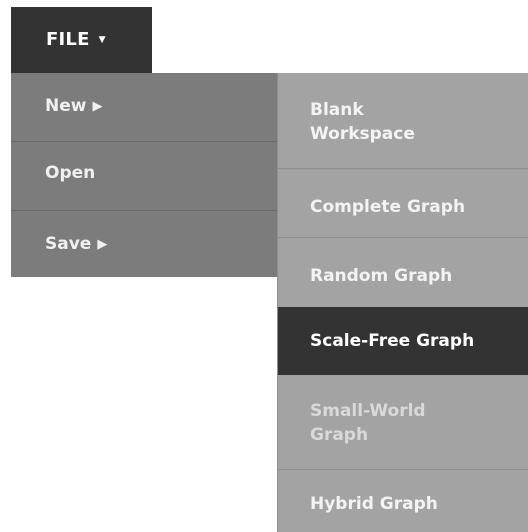 This screenshot has width=528, height=532. I want to click on file-menu-button: FILE ▼, so click(81, 40).